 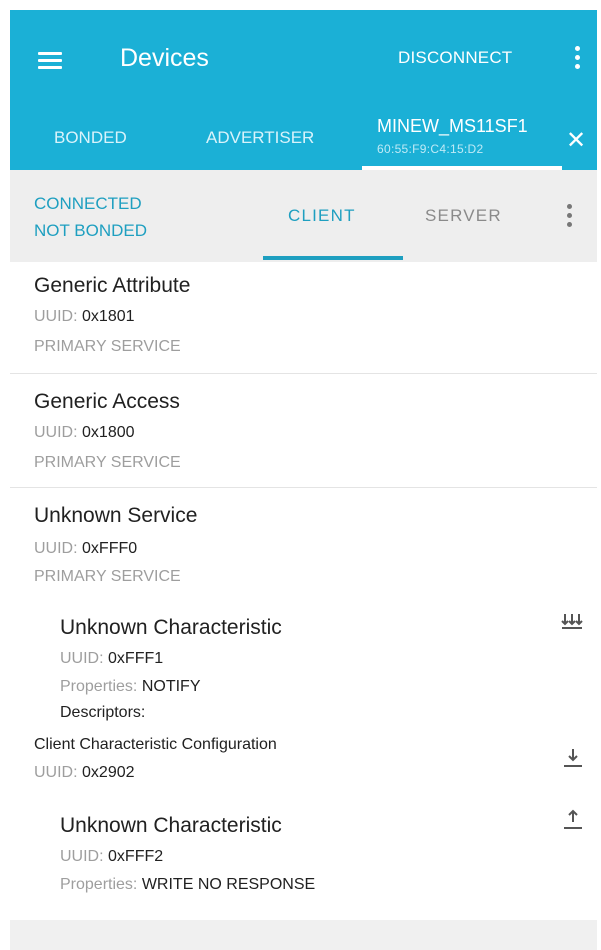 What do you see at coordinates (164, 58) in the screenshot?
I see `page-title: Devices` at bounding box center [164, 58].